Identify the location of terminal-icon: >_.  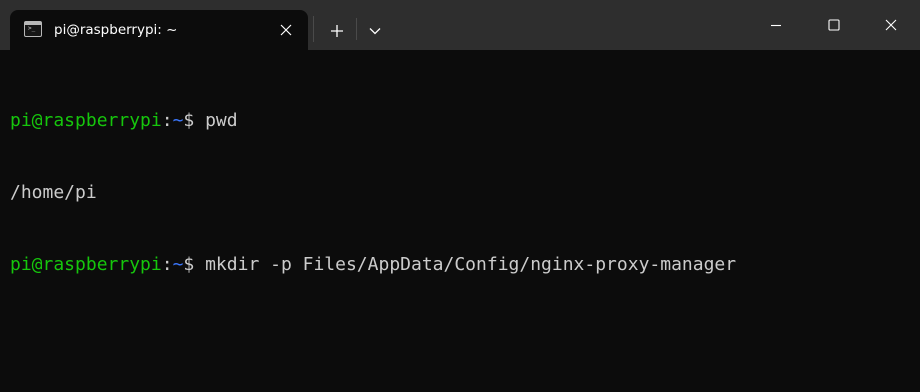
(33, 29).